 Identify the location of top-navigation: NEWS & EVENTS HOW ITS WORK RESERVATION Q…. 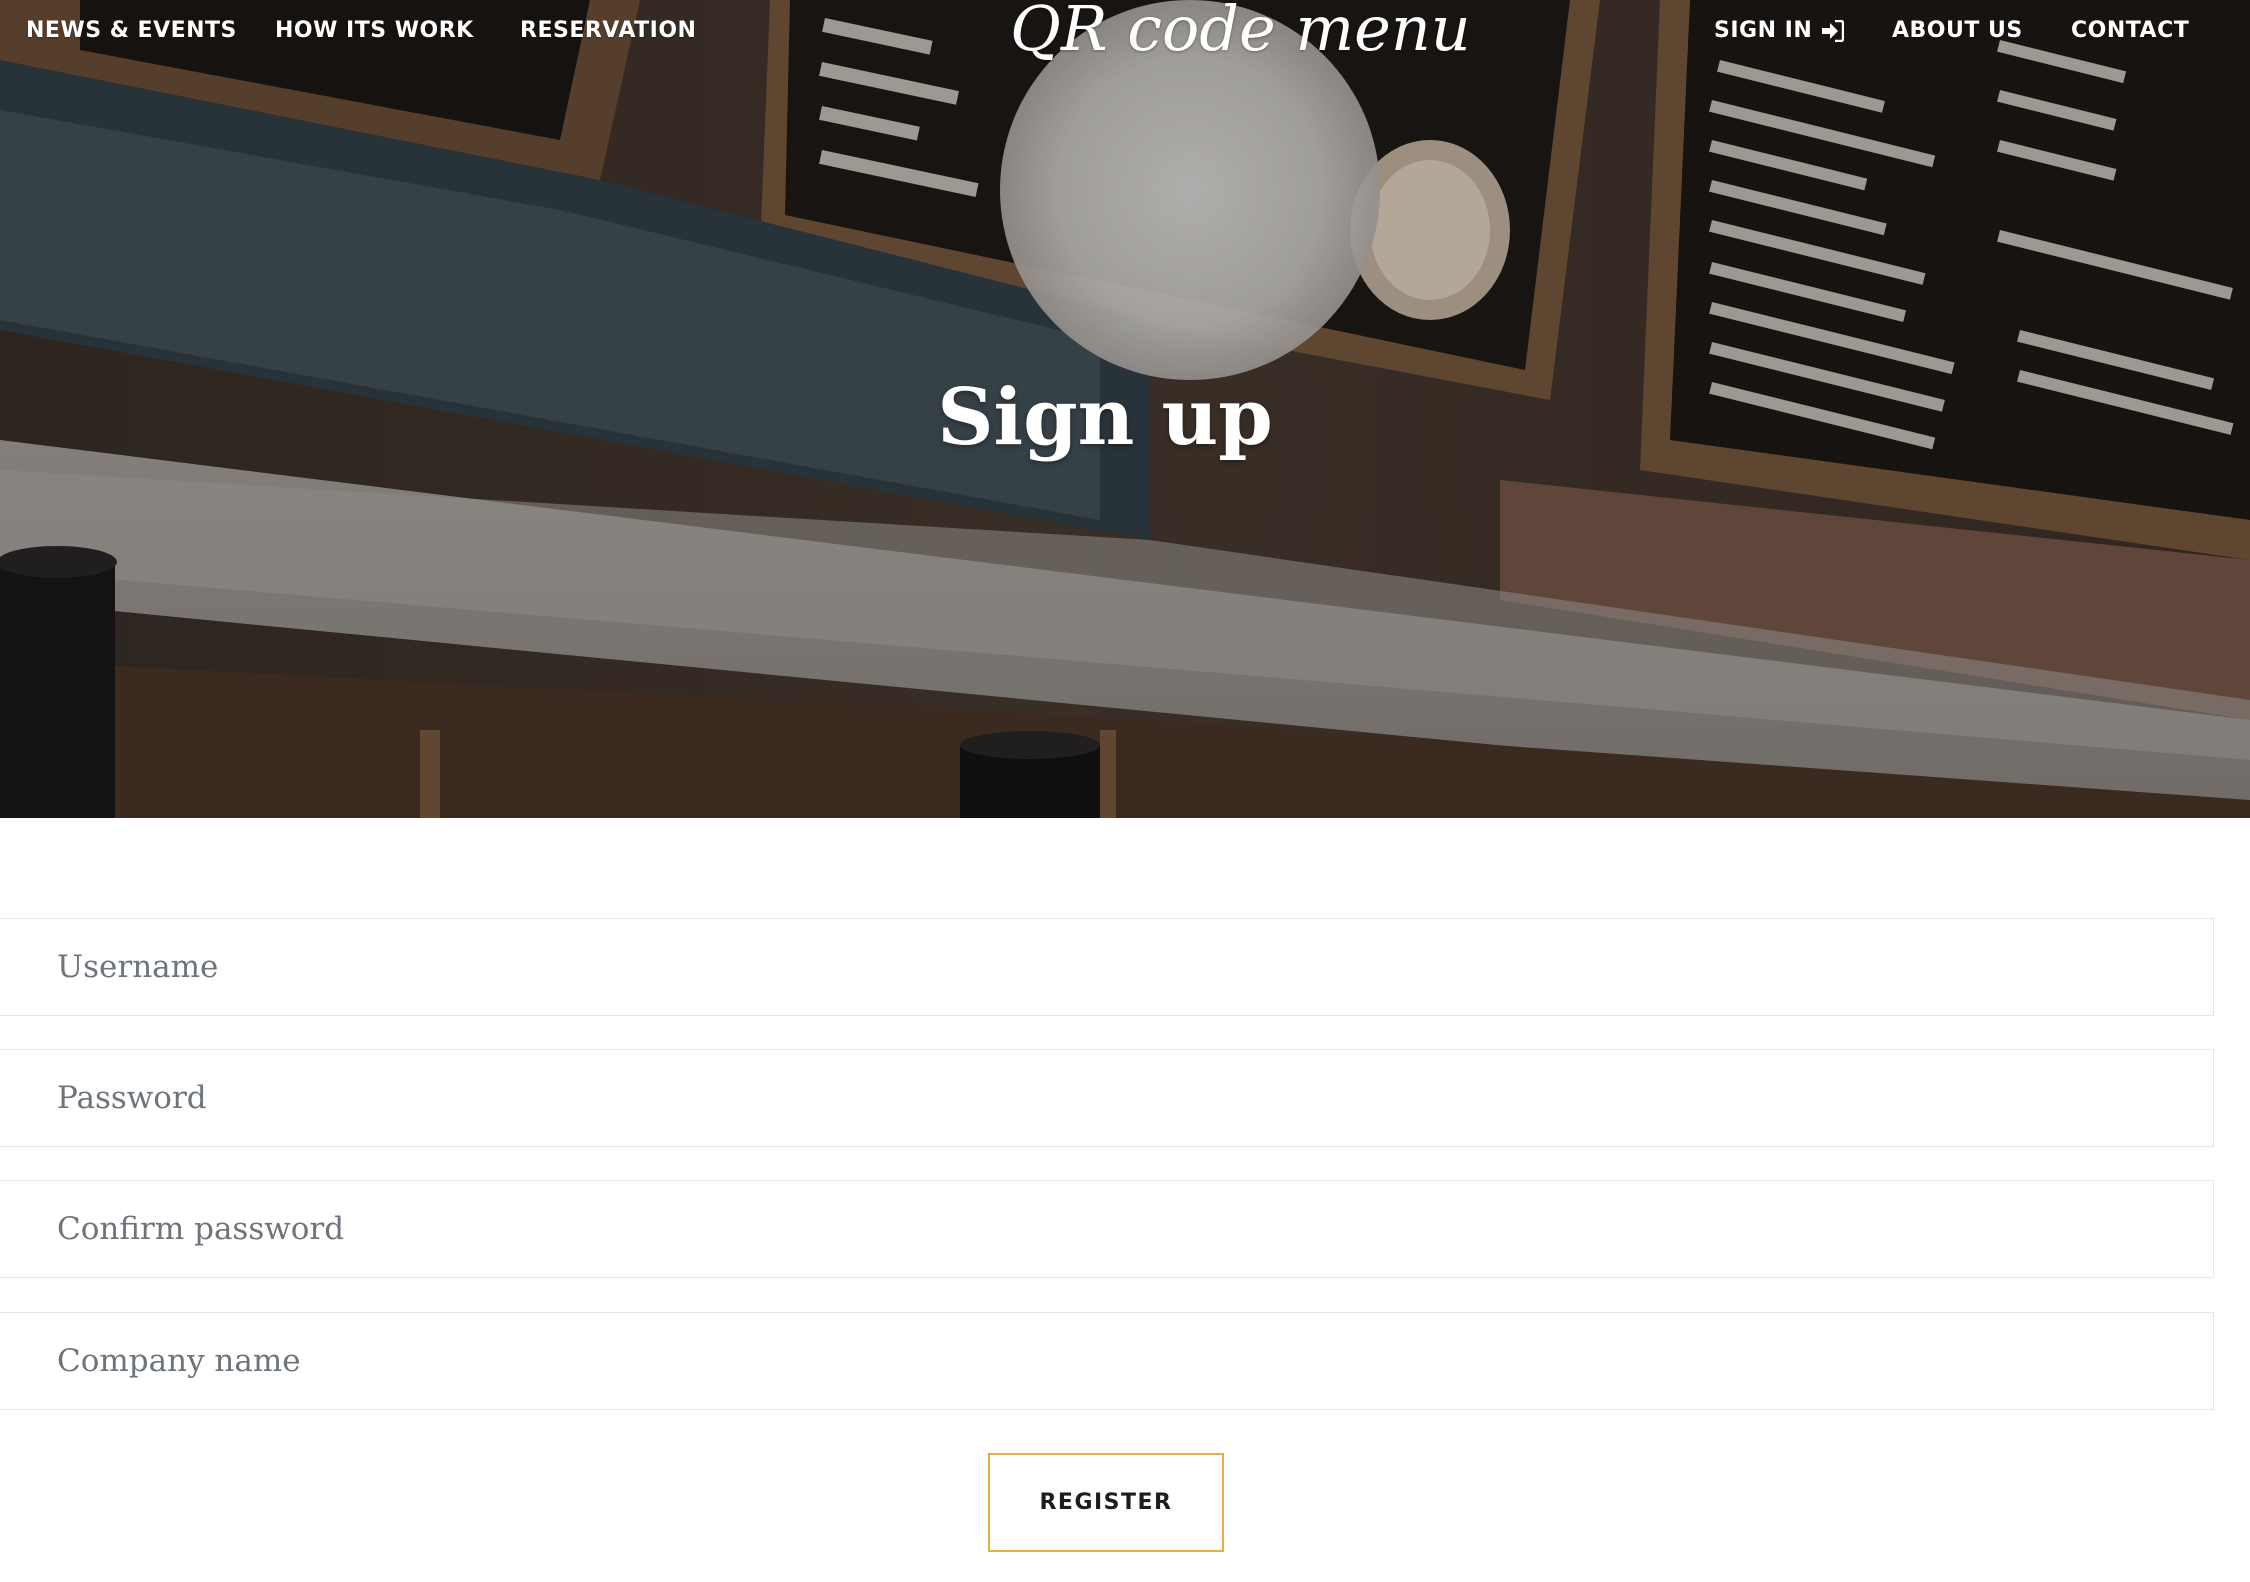
(1125, 32).